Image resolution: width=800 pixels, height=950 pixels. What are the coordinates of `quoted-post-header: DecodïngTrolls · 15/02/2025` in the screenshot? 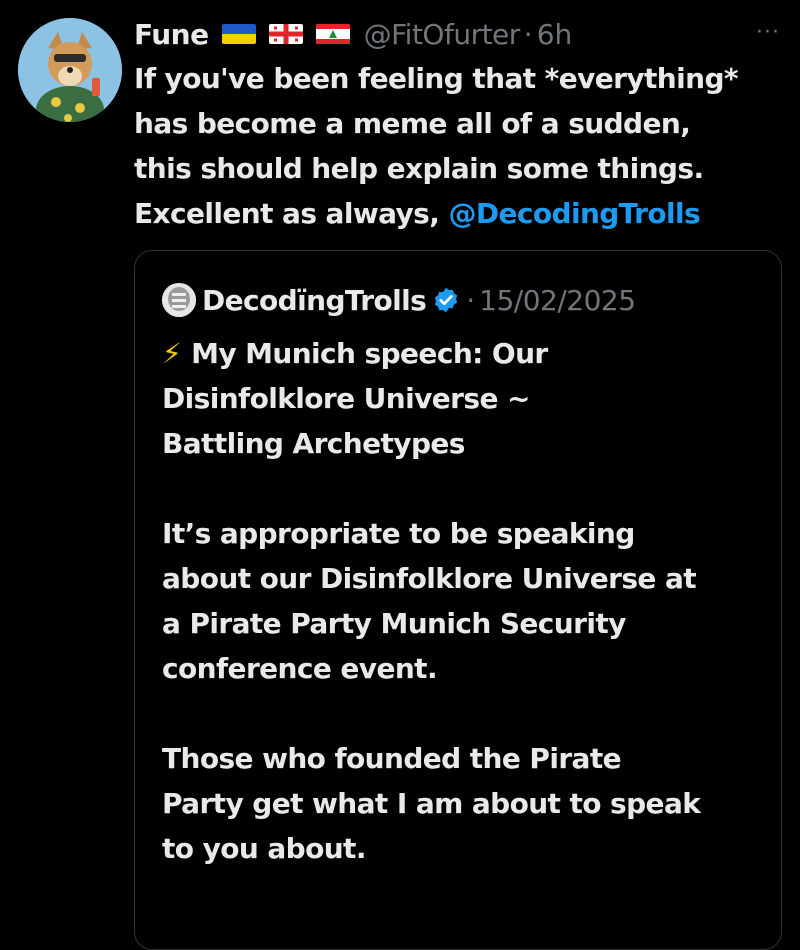 It's located at (399, 300).